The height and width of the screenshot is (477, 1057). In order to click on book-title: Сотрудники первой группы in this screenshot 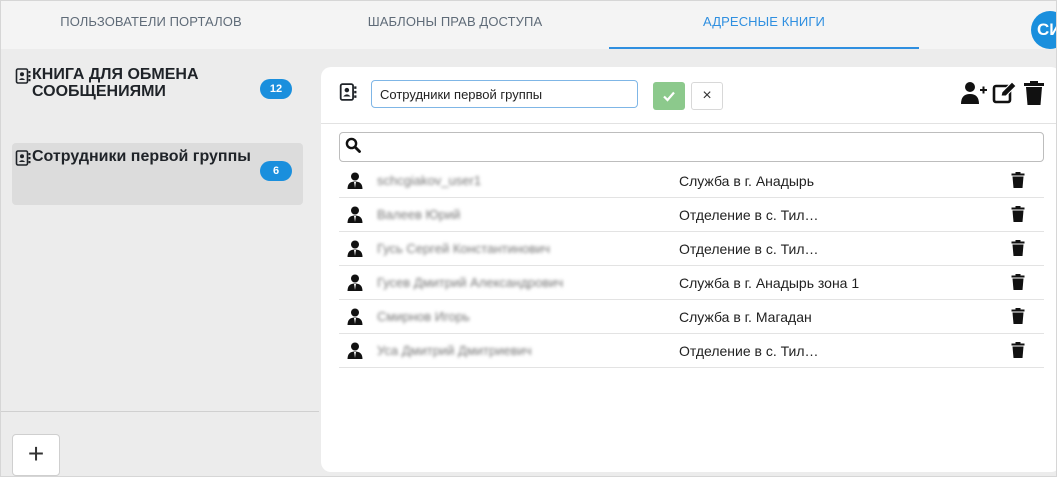, I will do `click(141, 156)`.